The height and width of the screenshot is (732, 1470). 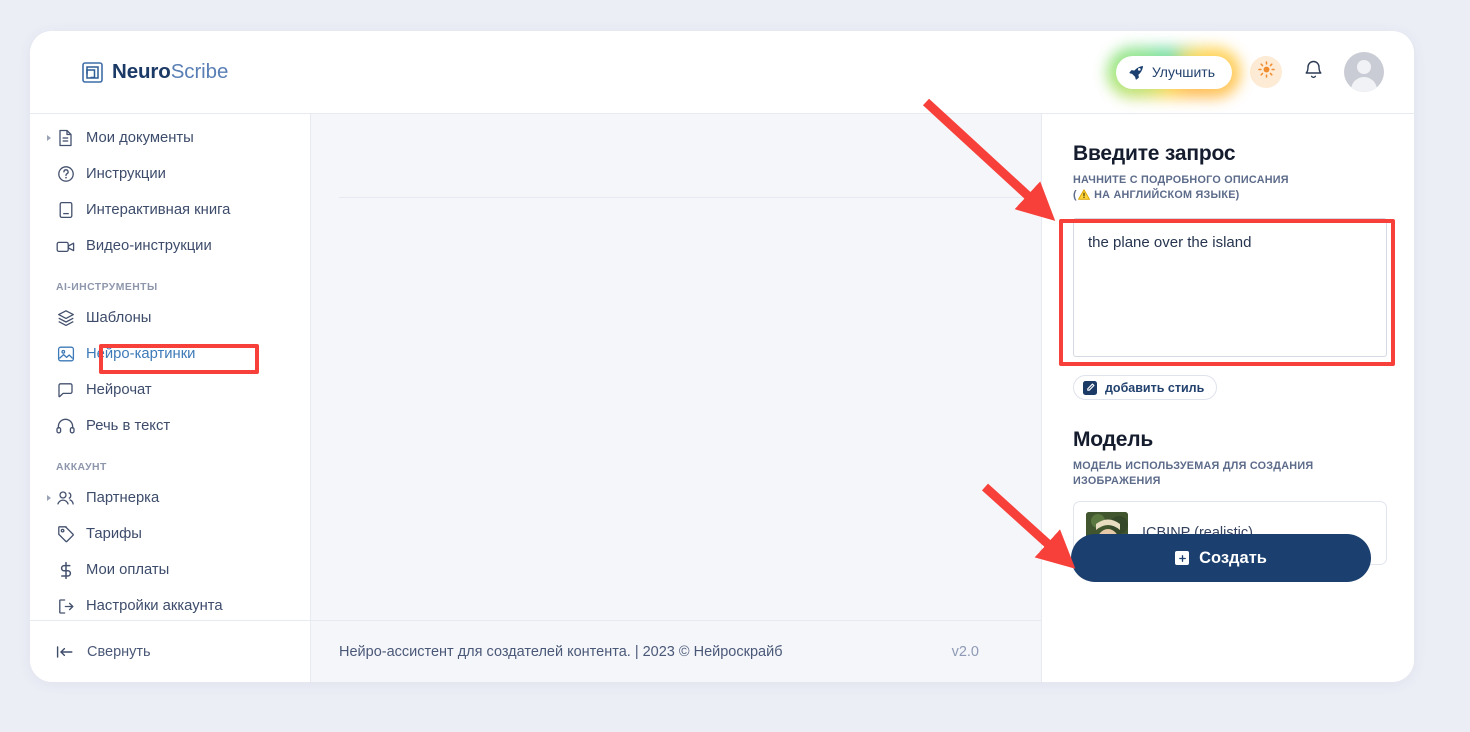 What do you see at coordinates (81, 467) in the screenshot?
I see `sidebar-section-account: АККАУНТ` at bounding box center [81, 467].